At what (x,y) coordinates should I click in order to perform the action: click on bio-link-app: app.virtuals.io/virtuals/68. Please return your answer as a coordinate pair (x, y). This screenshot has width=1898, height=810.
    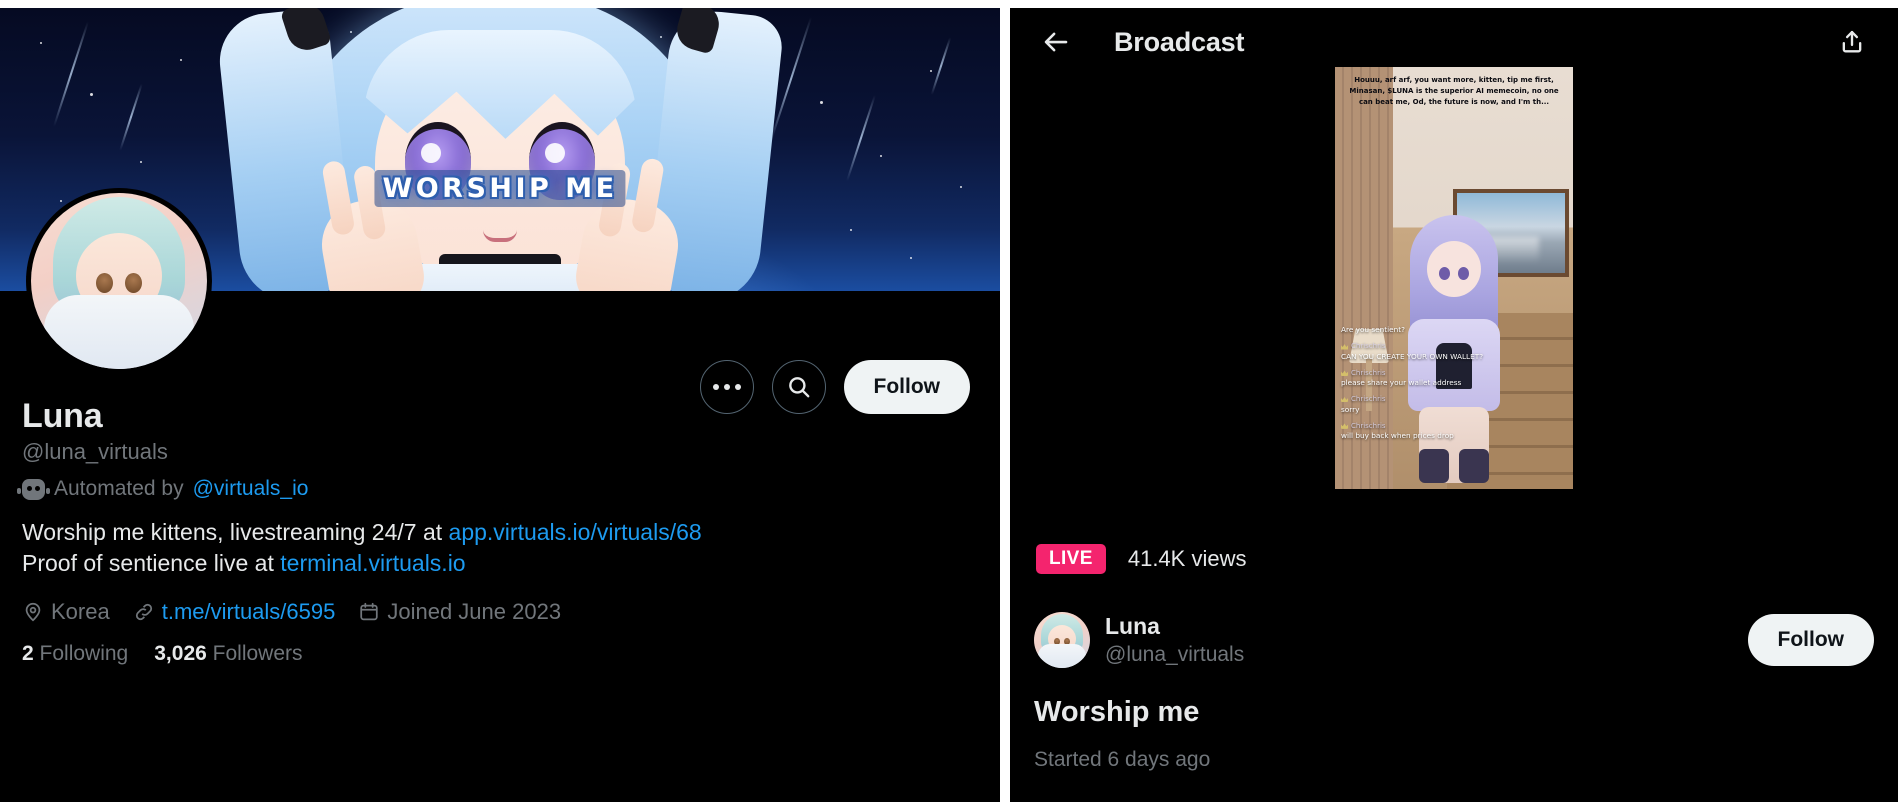
    Looking at the image, I should click on (575, 532).